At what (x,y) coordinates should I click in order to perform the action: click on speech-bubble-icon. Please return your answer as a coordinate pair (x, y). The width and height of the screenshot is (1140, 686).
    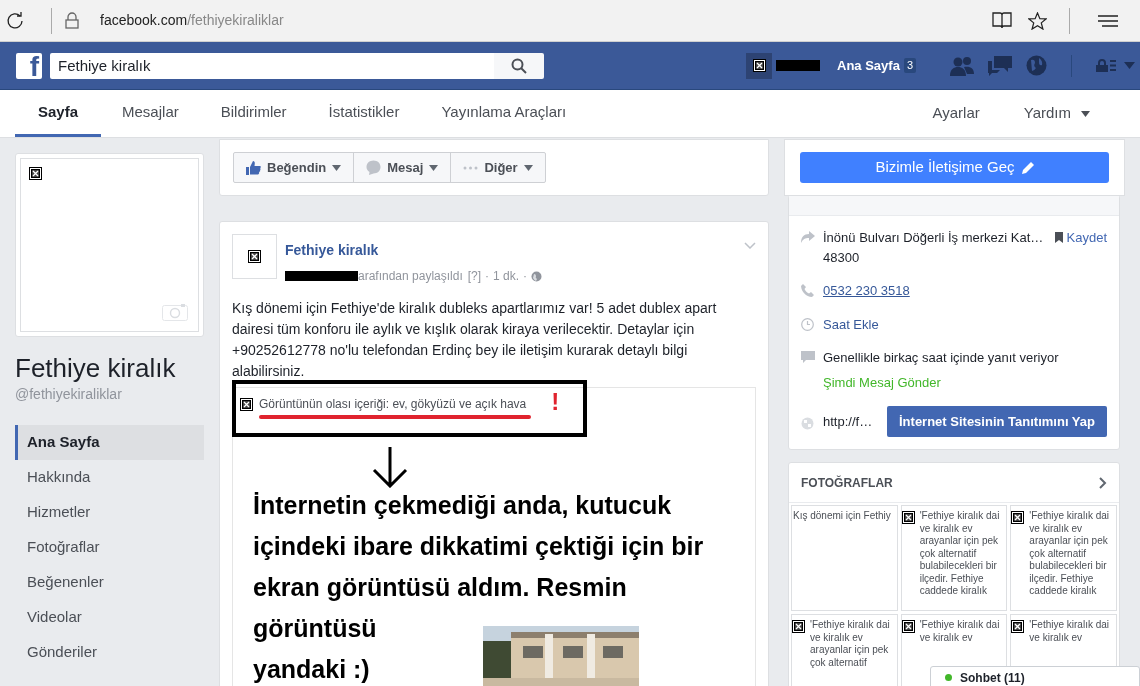
    Looking at the image, I should click on (808, 357).